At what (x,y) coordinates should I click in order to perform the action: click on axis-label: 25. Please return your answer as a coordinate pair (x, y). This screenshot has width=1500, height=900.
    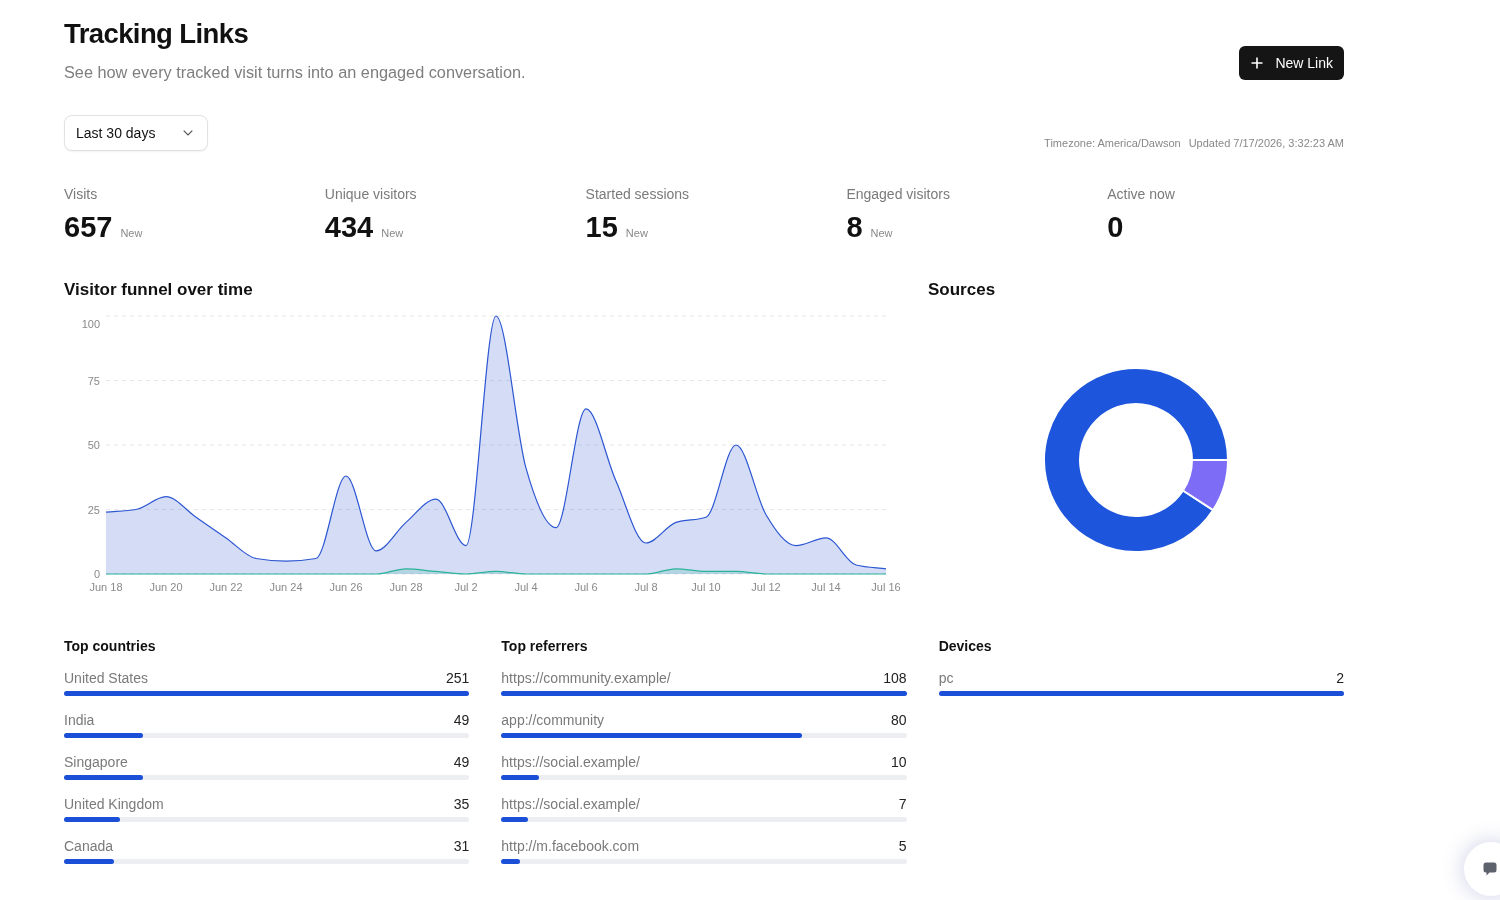
    Looking at the image, I should click on (93, 509).